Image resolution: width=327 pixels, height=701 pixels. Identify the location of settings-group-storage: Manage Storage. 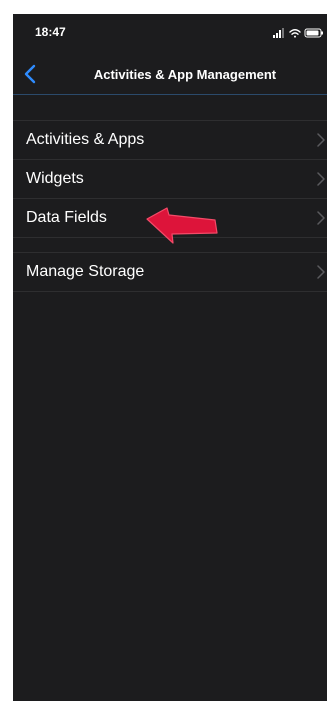
(170, 272).